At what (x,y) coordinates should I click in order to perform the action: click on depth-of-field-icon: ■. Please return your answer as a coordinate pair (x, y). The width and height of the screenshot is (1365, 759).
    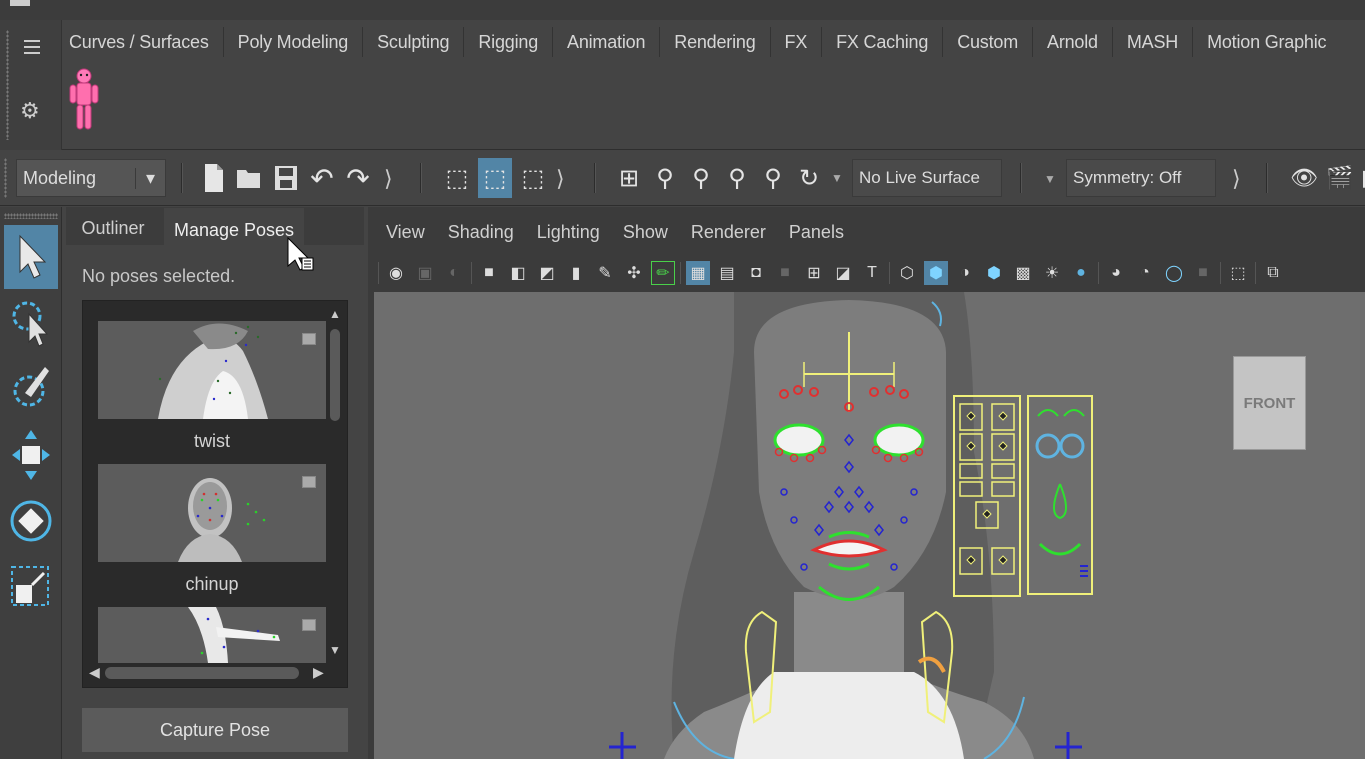
    Looking at the image, I should click on (1203, 273).